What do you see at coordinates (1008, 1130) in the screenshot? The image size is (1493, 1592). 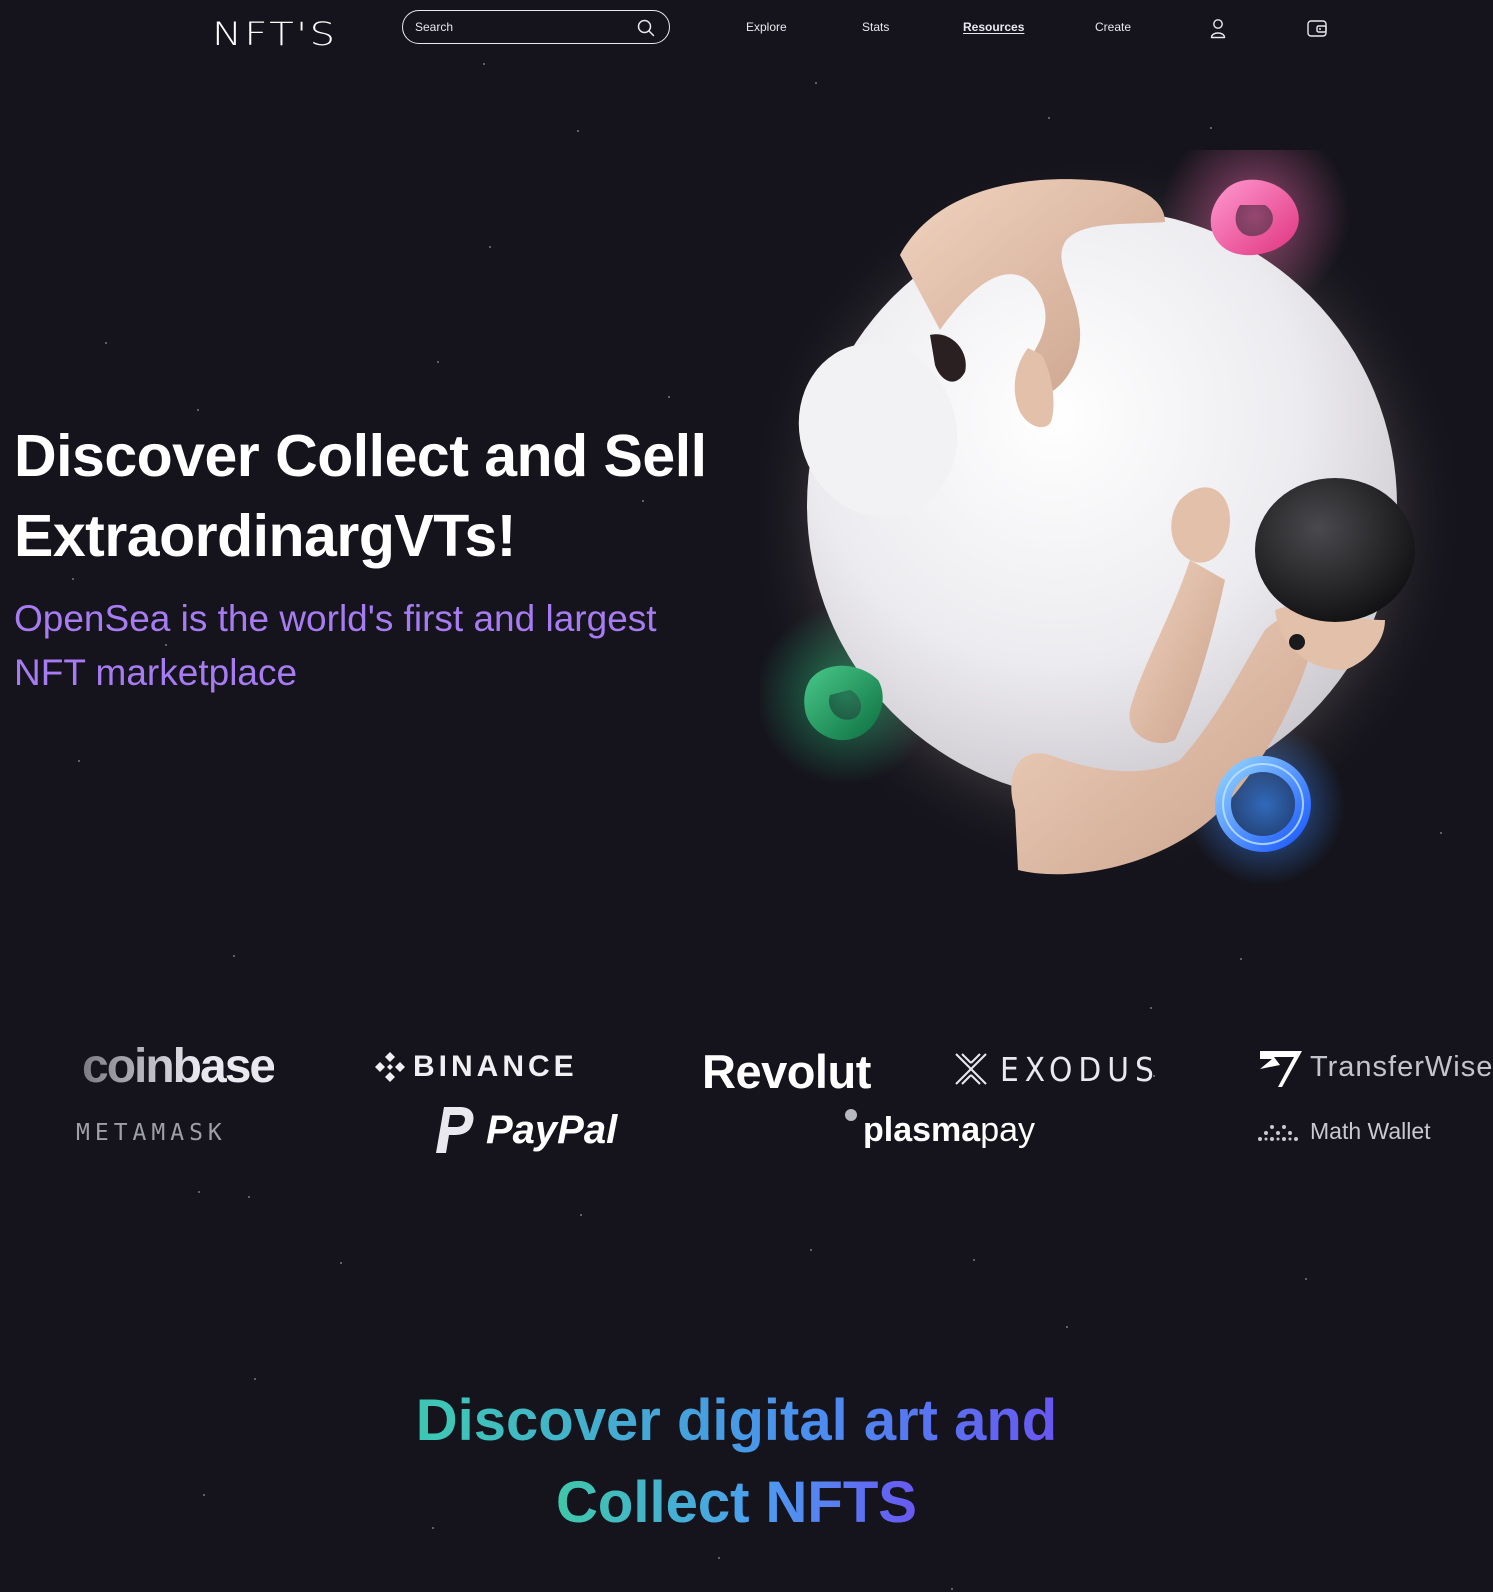 I see `plasmapay-text-light: pay` at bounding box center [1008, 1130].